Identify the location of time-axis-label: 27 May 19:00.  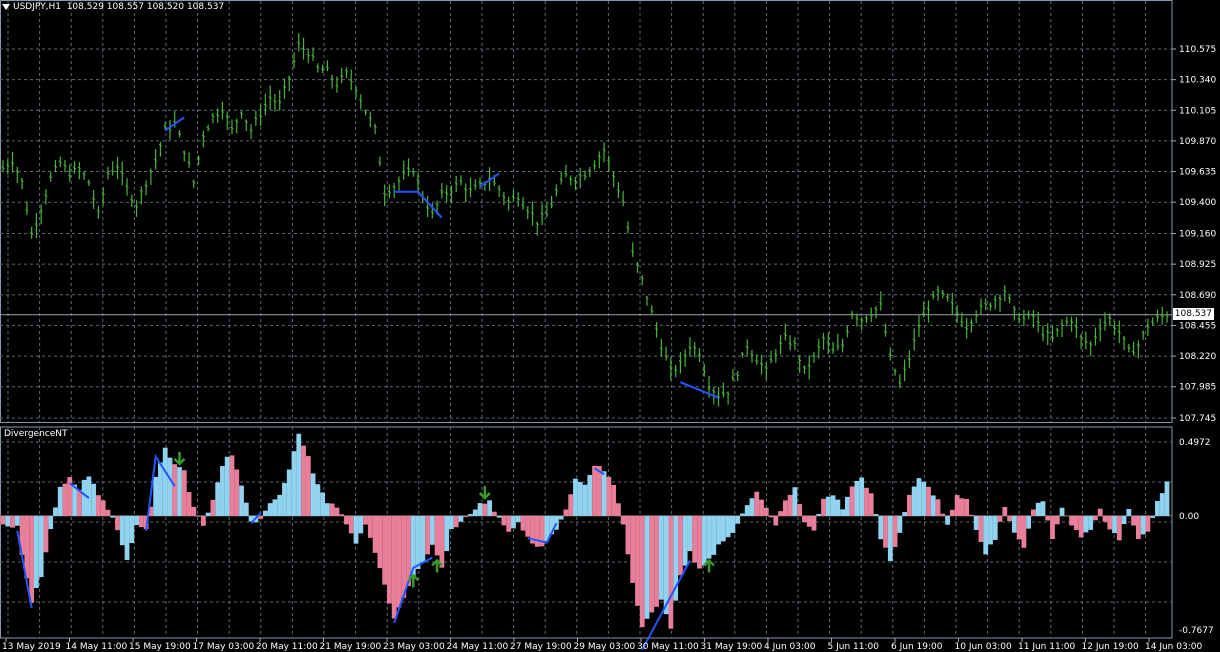
(541, 647).